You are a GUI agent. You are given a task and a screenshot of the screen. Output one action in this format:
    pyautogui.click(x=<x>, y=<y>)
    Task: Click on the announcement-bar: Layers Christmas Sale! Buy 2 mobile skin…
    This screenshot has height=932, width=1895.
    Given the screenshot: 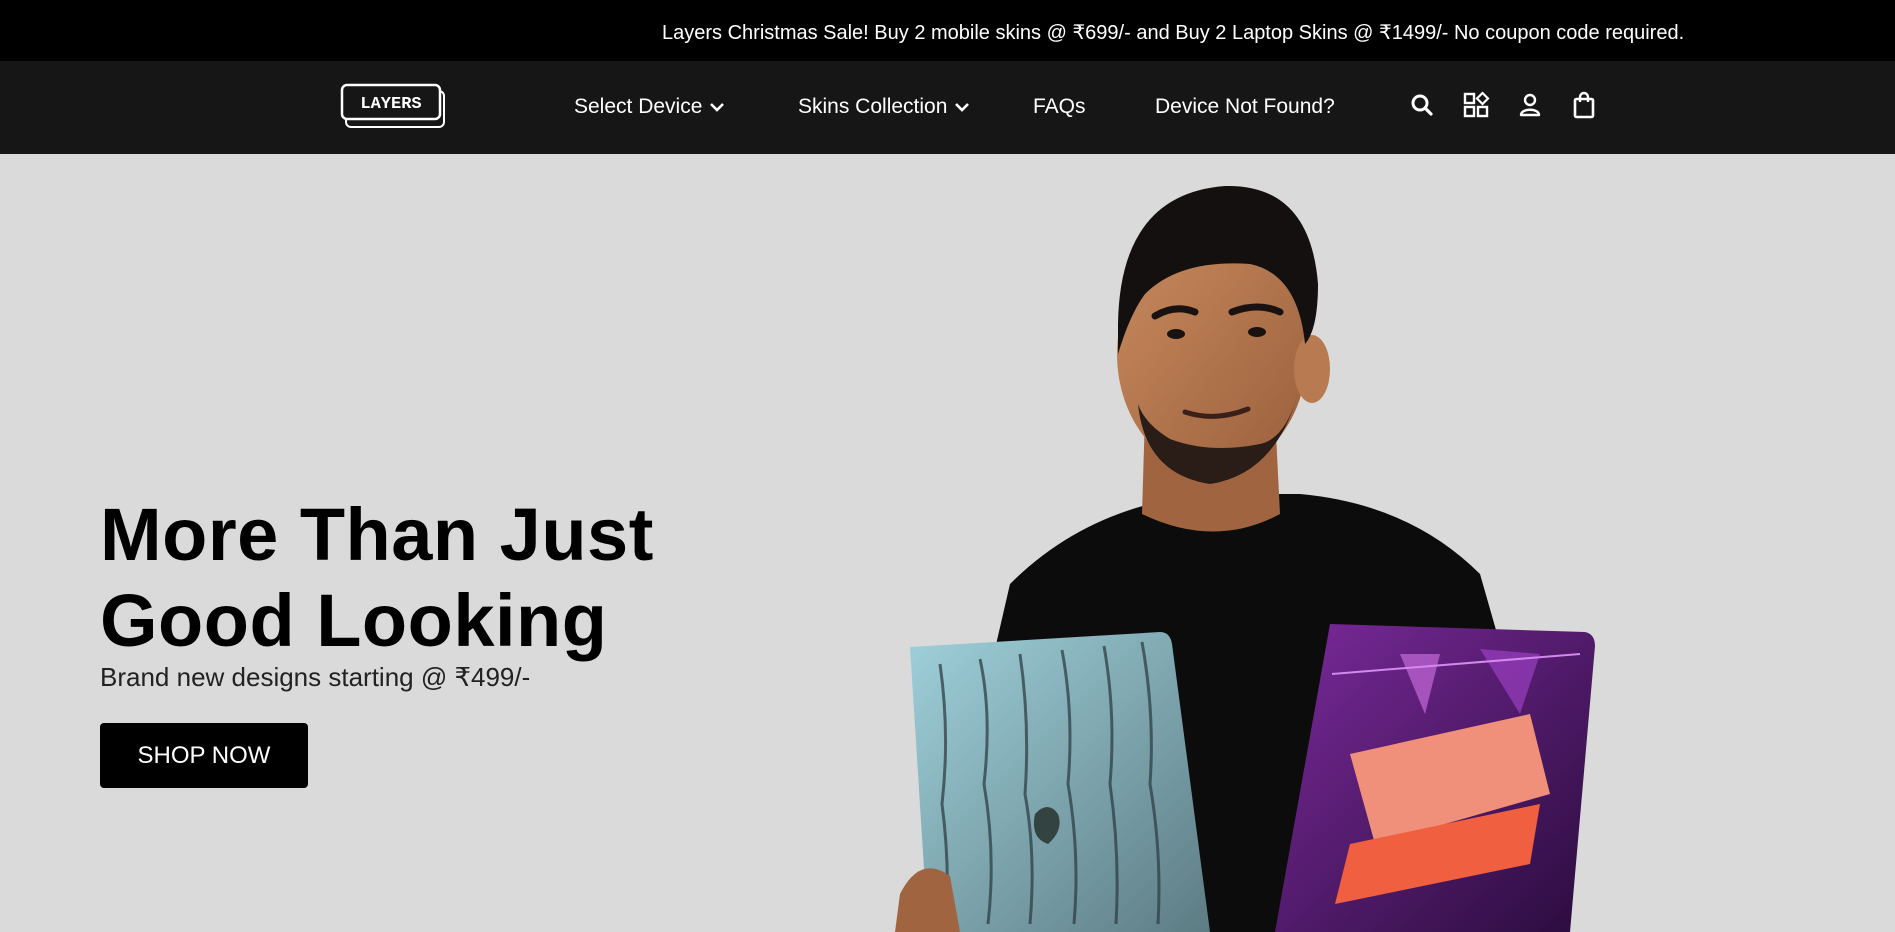 What is the action you would take?
    pyautogui.click(x=947, y=30)
    